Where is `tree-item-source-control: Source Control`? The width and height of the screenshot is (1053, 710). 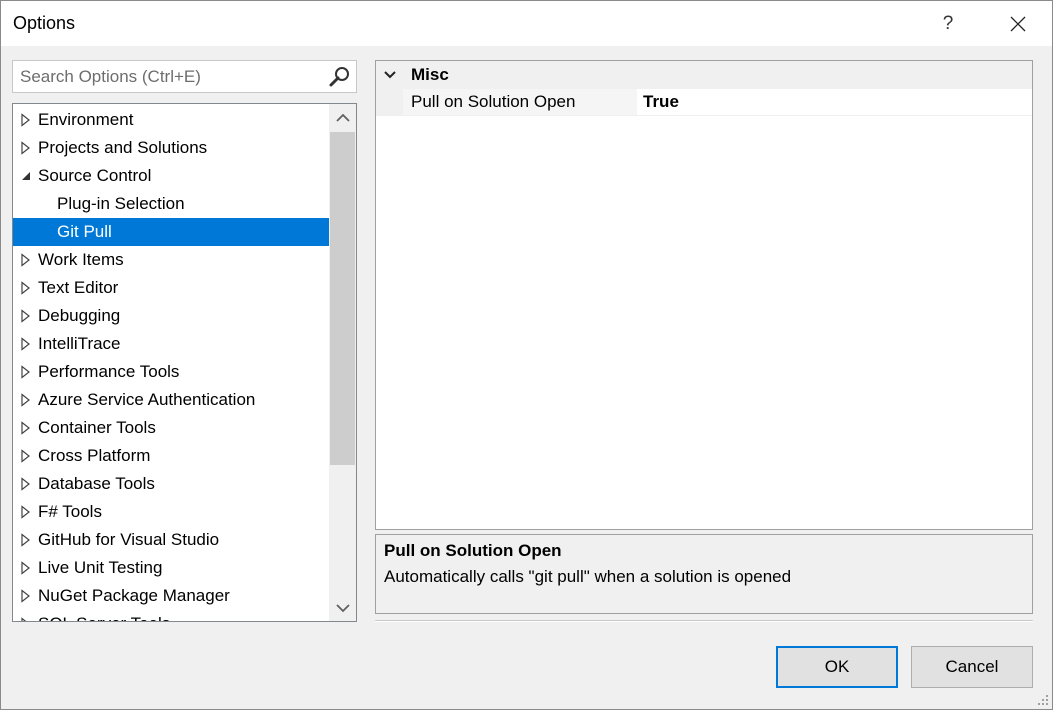 tree-item-source-control: Source Control is located at coordinates (171, 176).